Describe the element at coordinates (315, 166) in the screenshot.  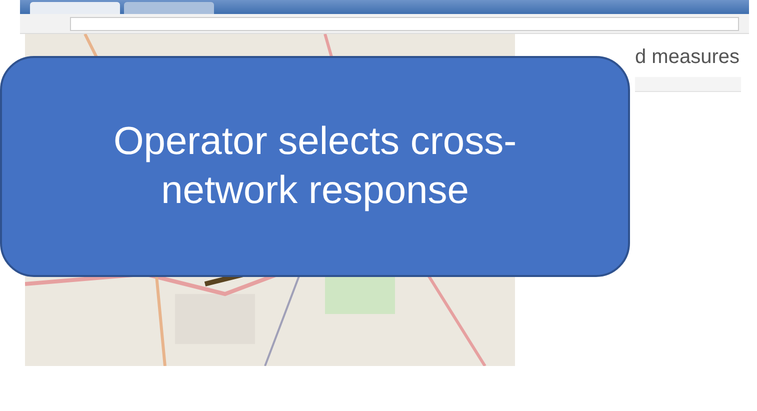
I see `callout-text: Operator selects cross-network response` at that location.